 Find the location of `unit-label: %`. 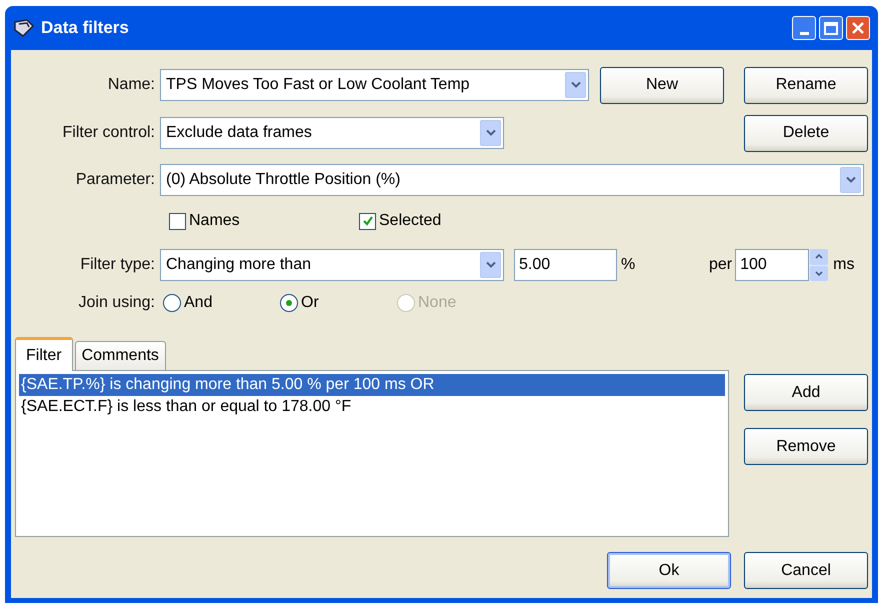

unit-label: % is located at coordinates (628, 265).